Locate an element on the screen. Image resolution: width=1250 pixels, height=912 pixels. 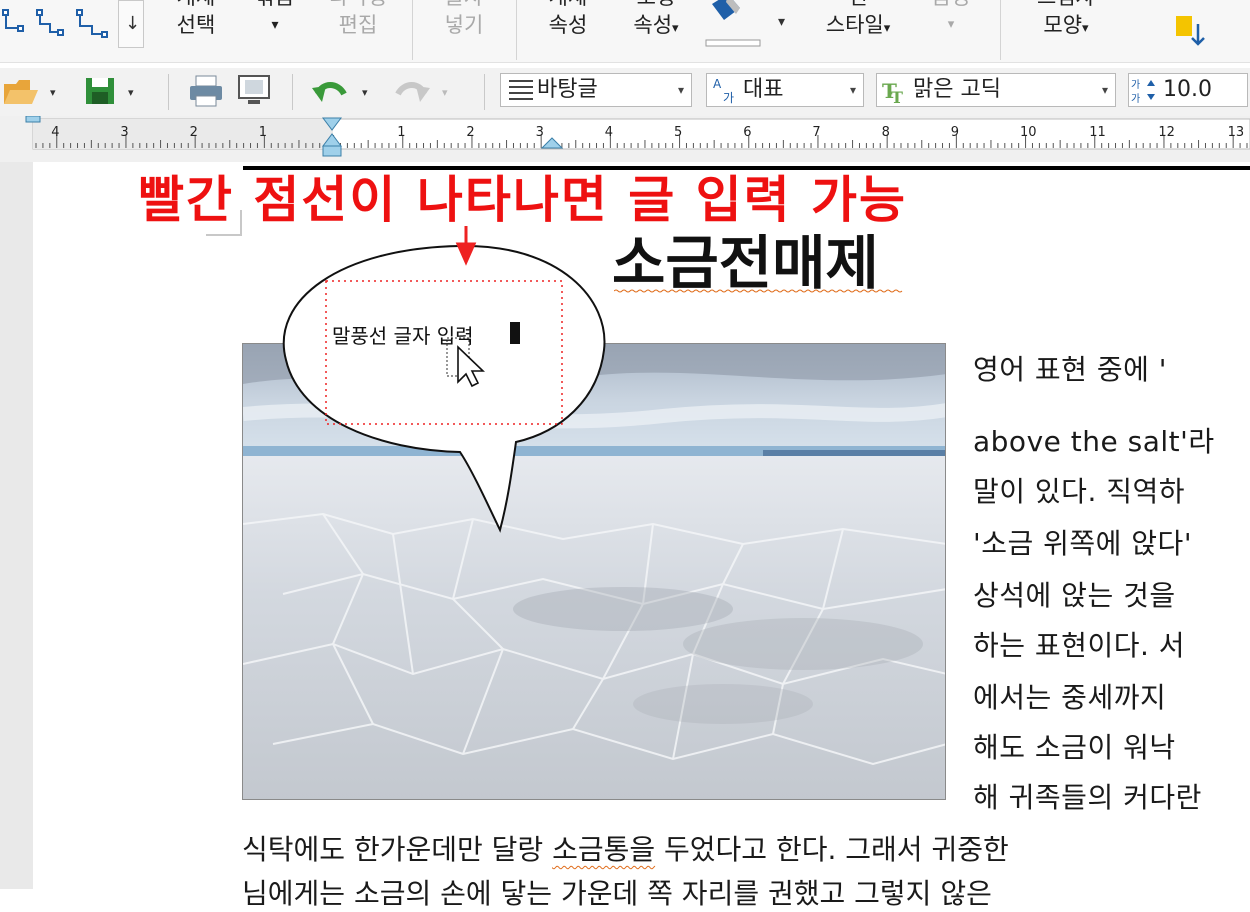
undo-icon is located at coordinates (329, 92).